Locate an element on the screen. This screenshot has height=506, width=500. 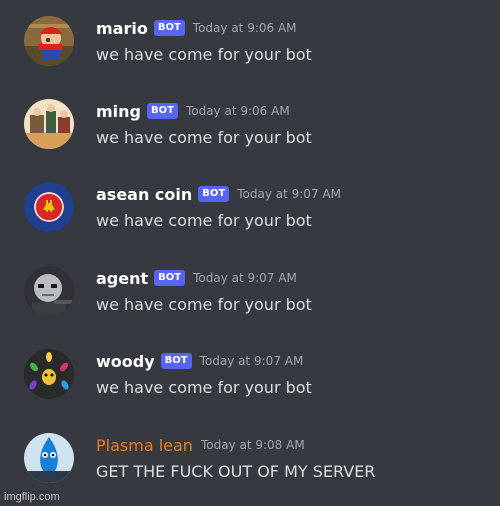
ming-avatar-icon is located at coordinates (49, 124).